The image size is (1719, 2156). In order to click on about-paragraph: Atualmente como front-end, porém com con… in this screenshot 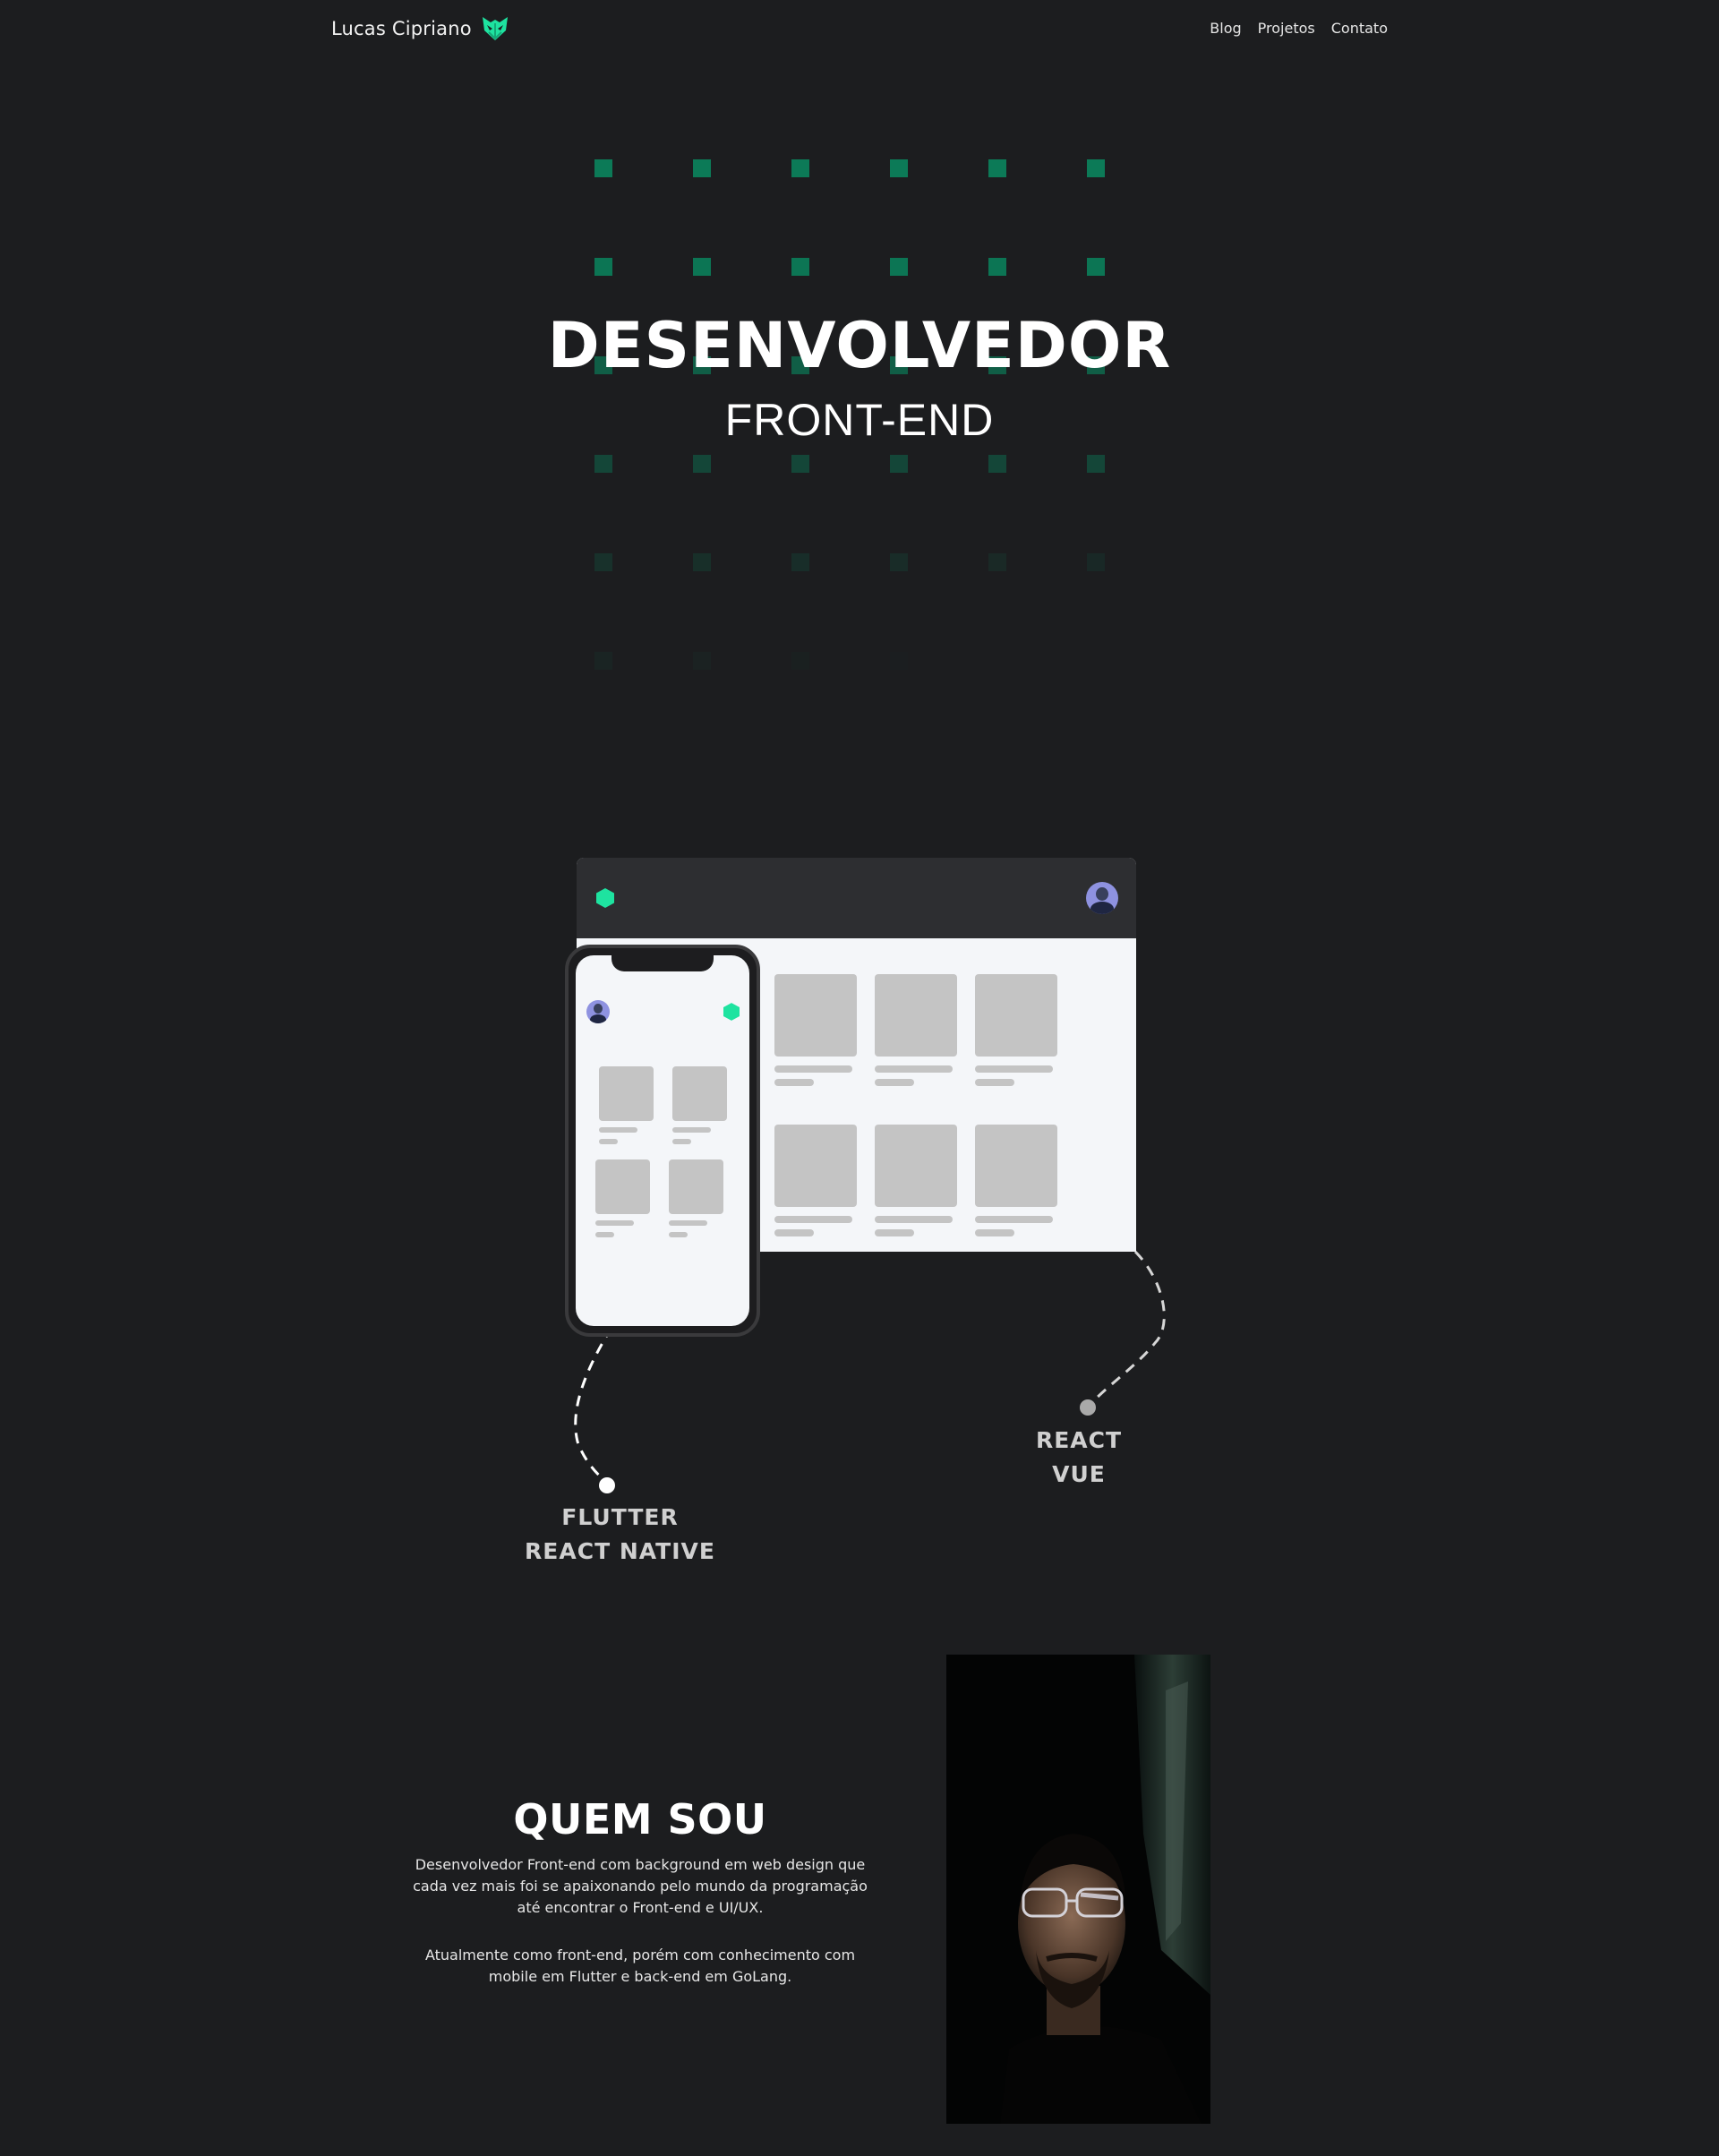, I will do `click(640, 1965)`.